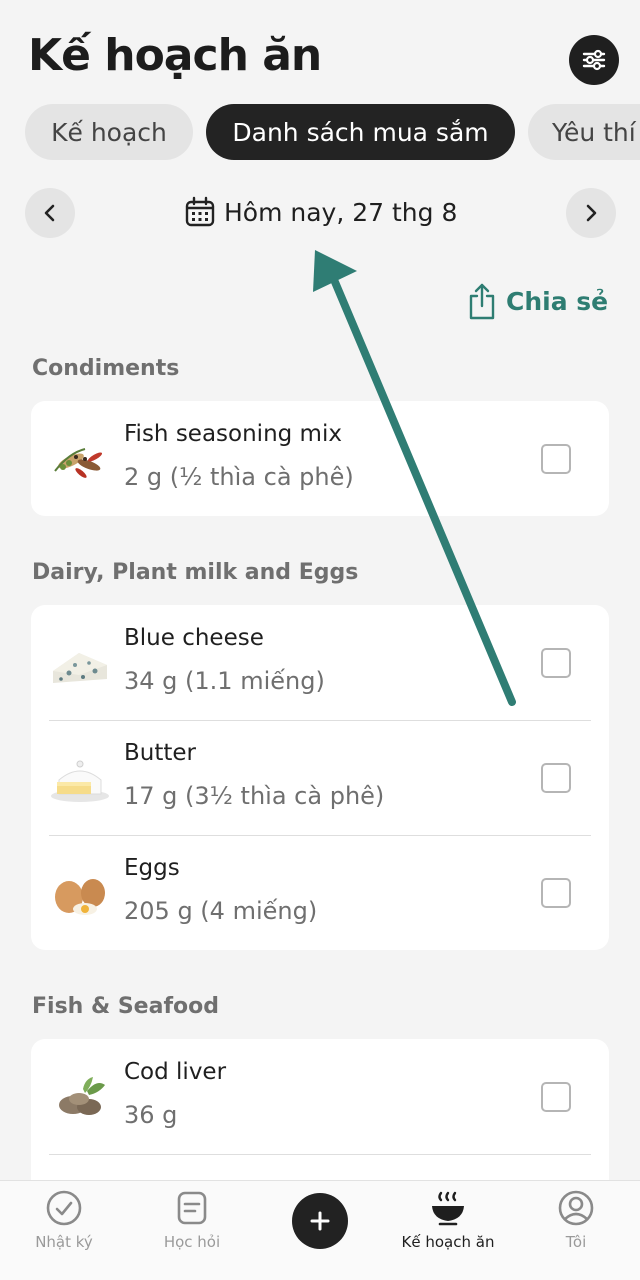 The height and width of the screenshot is (1280, 640). What do you see at coordinates (239, 477) in the screenshot?
I see `item-quantity: 2 g (½ thìa cà phê)` at bounding box center [239, 477].